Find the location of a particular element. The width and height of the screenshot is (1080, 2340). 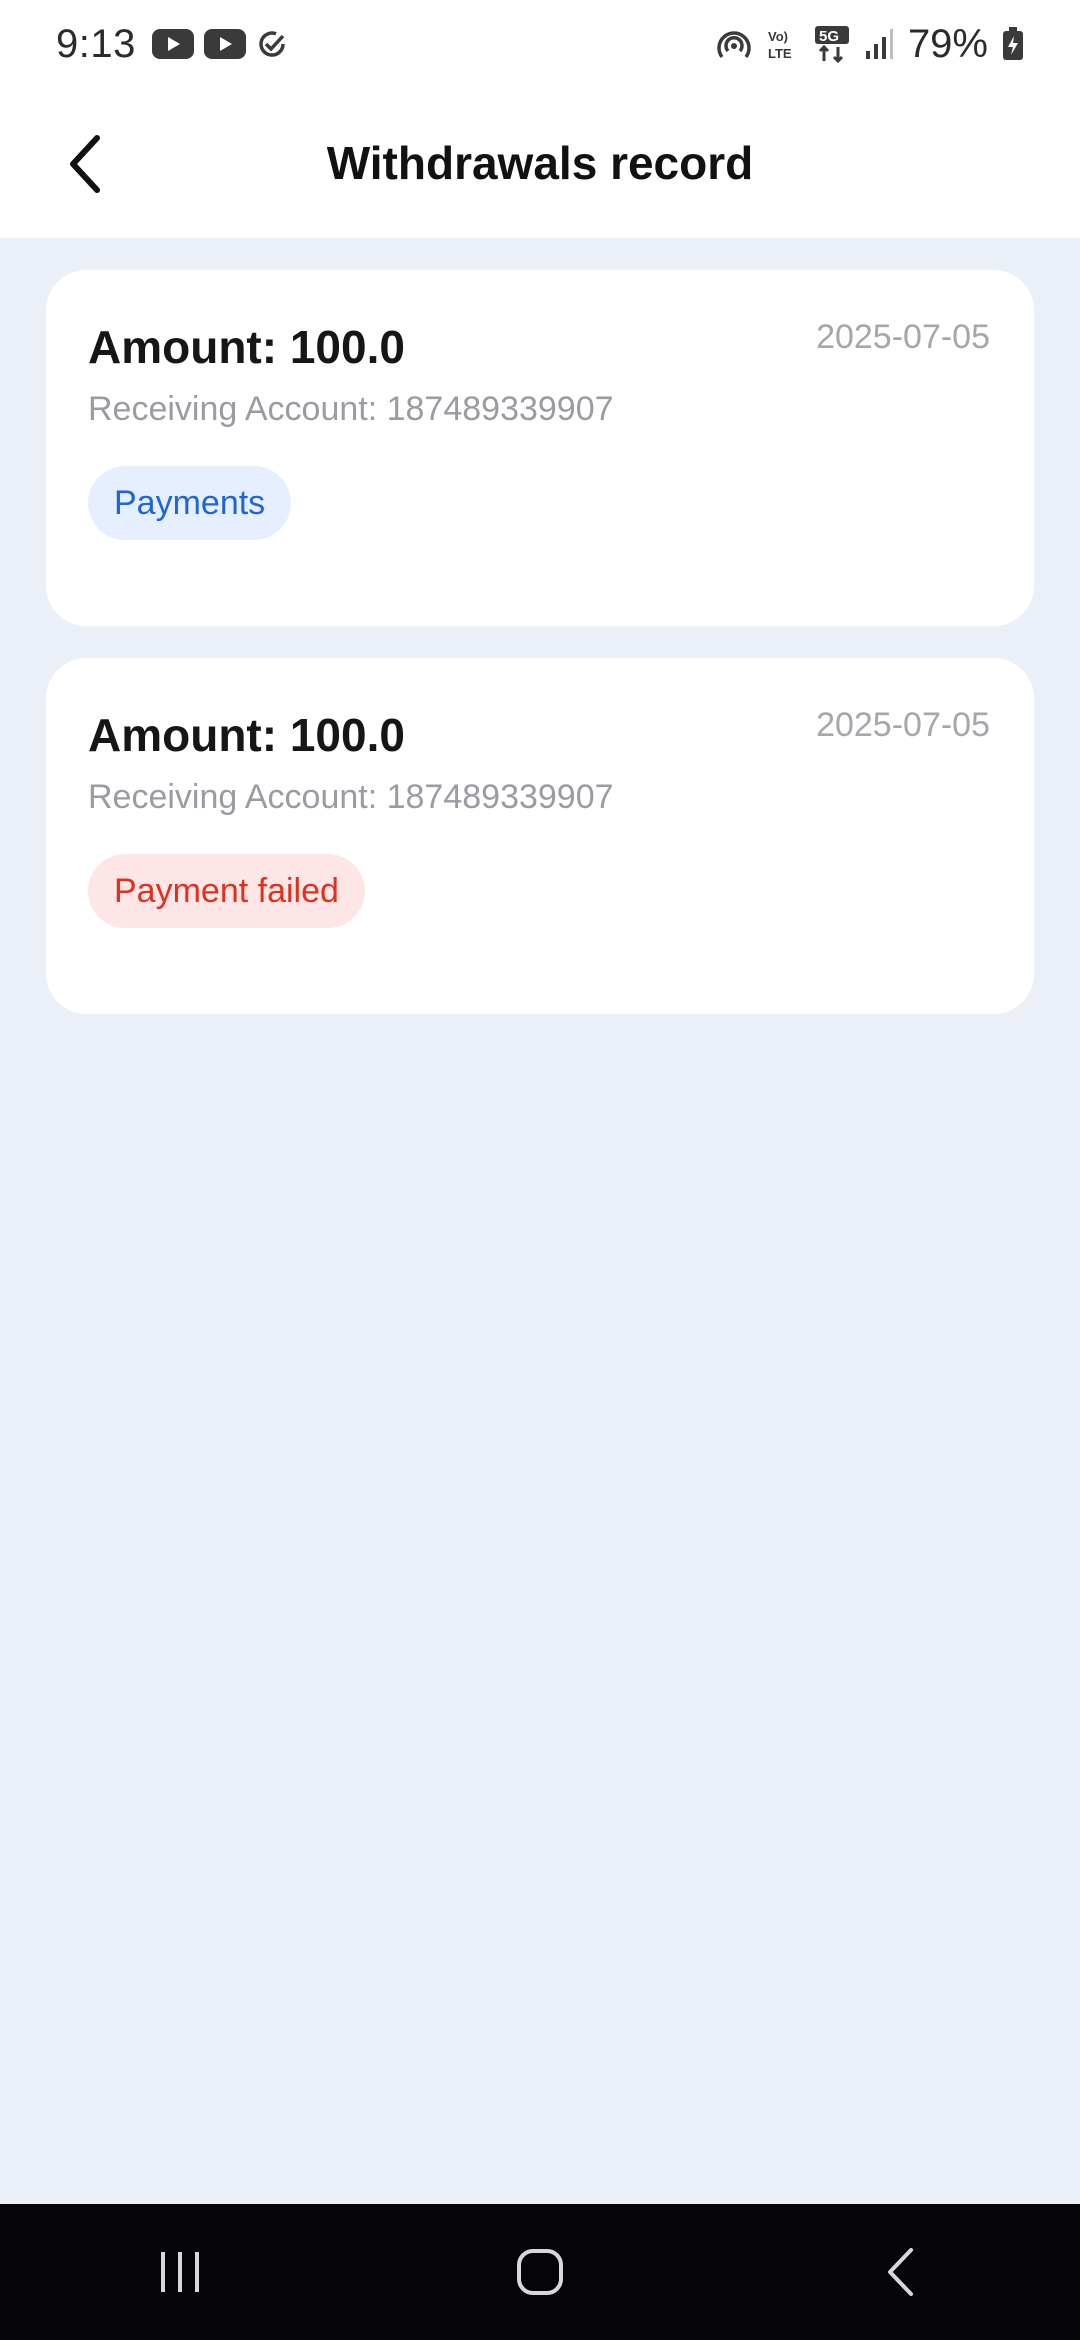

status-time: 9:13 is located at coordinates (96, 43).